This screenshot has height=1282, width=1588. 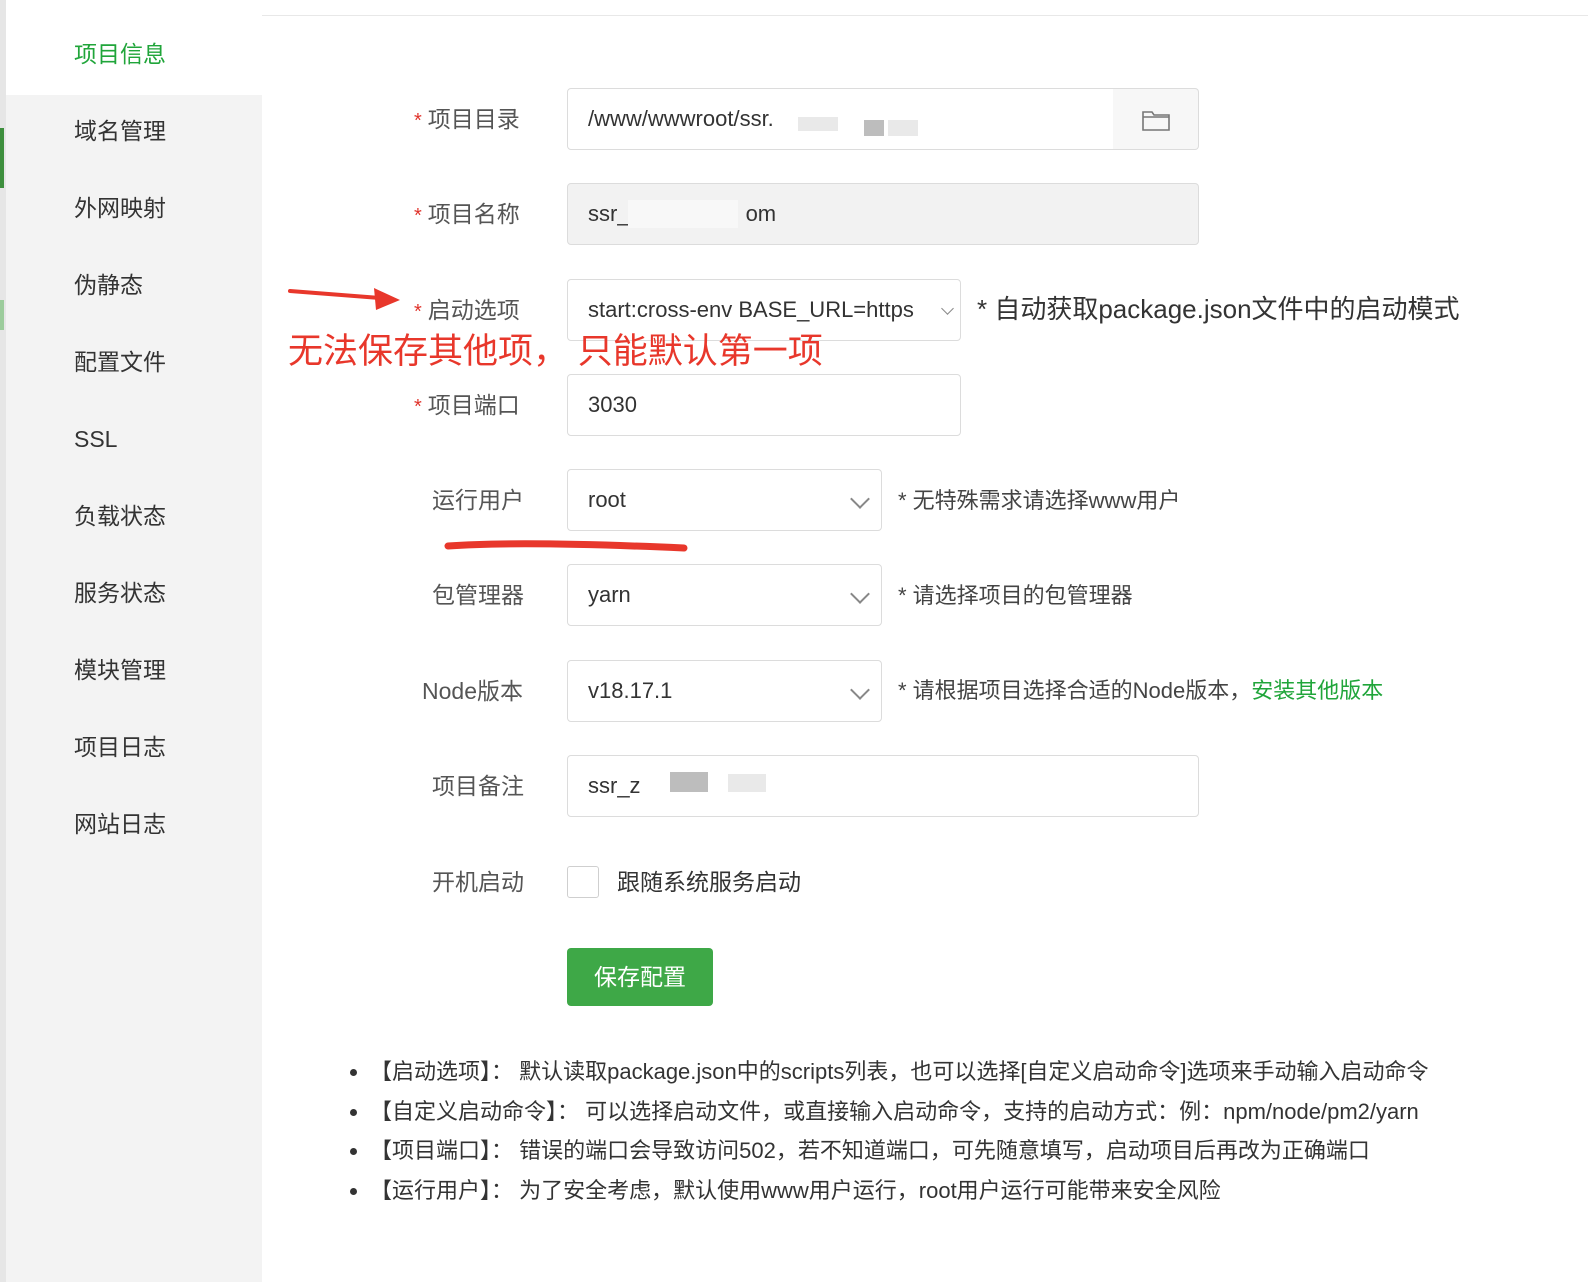 I want to click on autostart-label: 开机启动, so click(x=478, y=882).